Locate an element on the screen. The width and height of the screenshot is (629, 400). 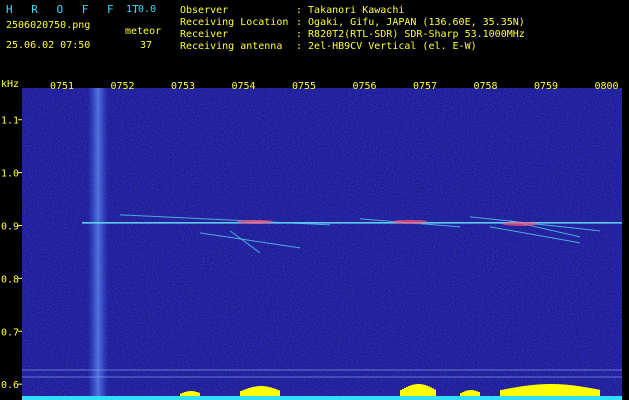
receiver-label: Receiver is located at coordinates (204, 34).